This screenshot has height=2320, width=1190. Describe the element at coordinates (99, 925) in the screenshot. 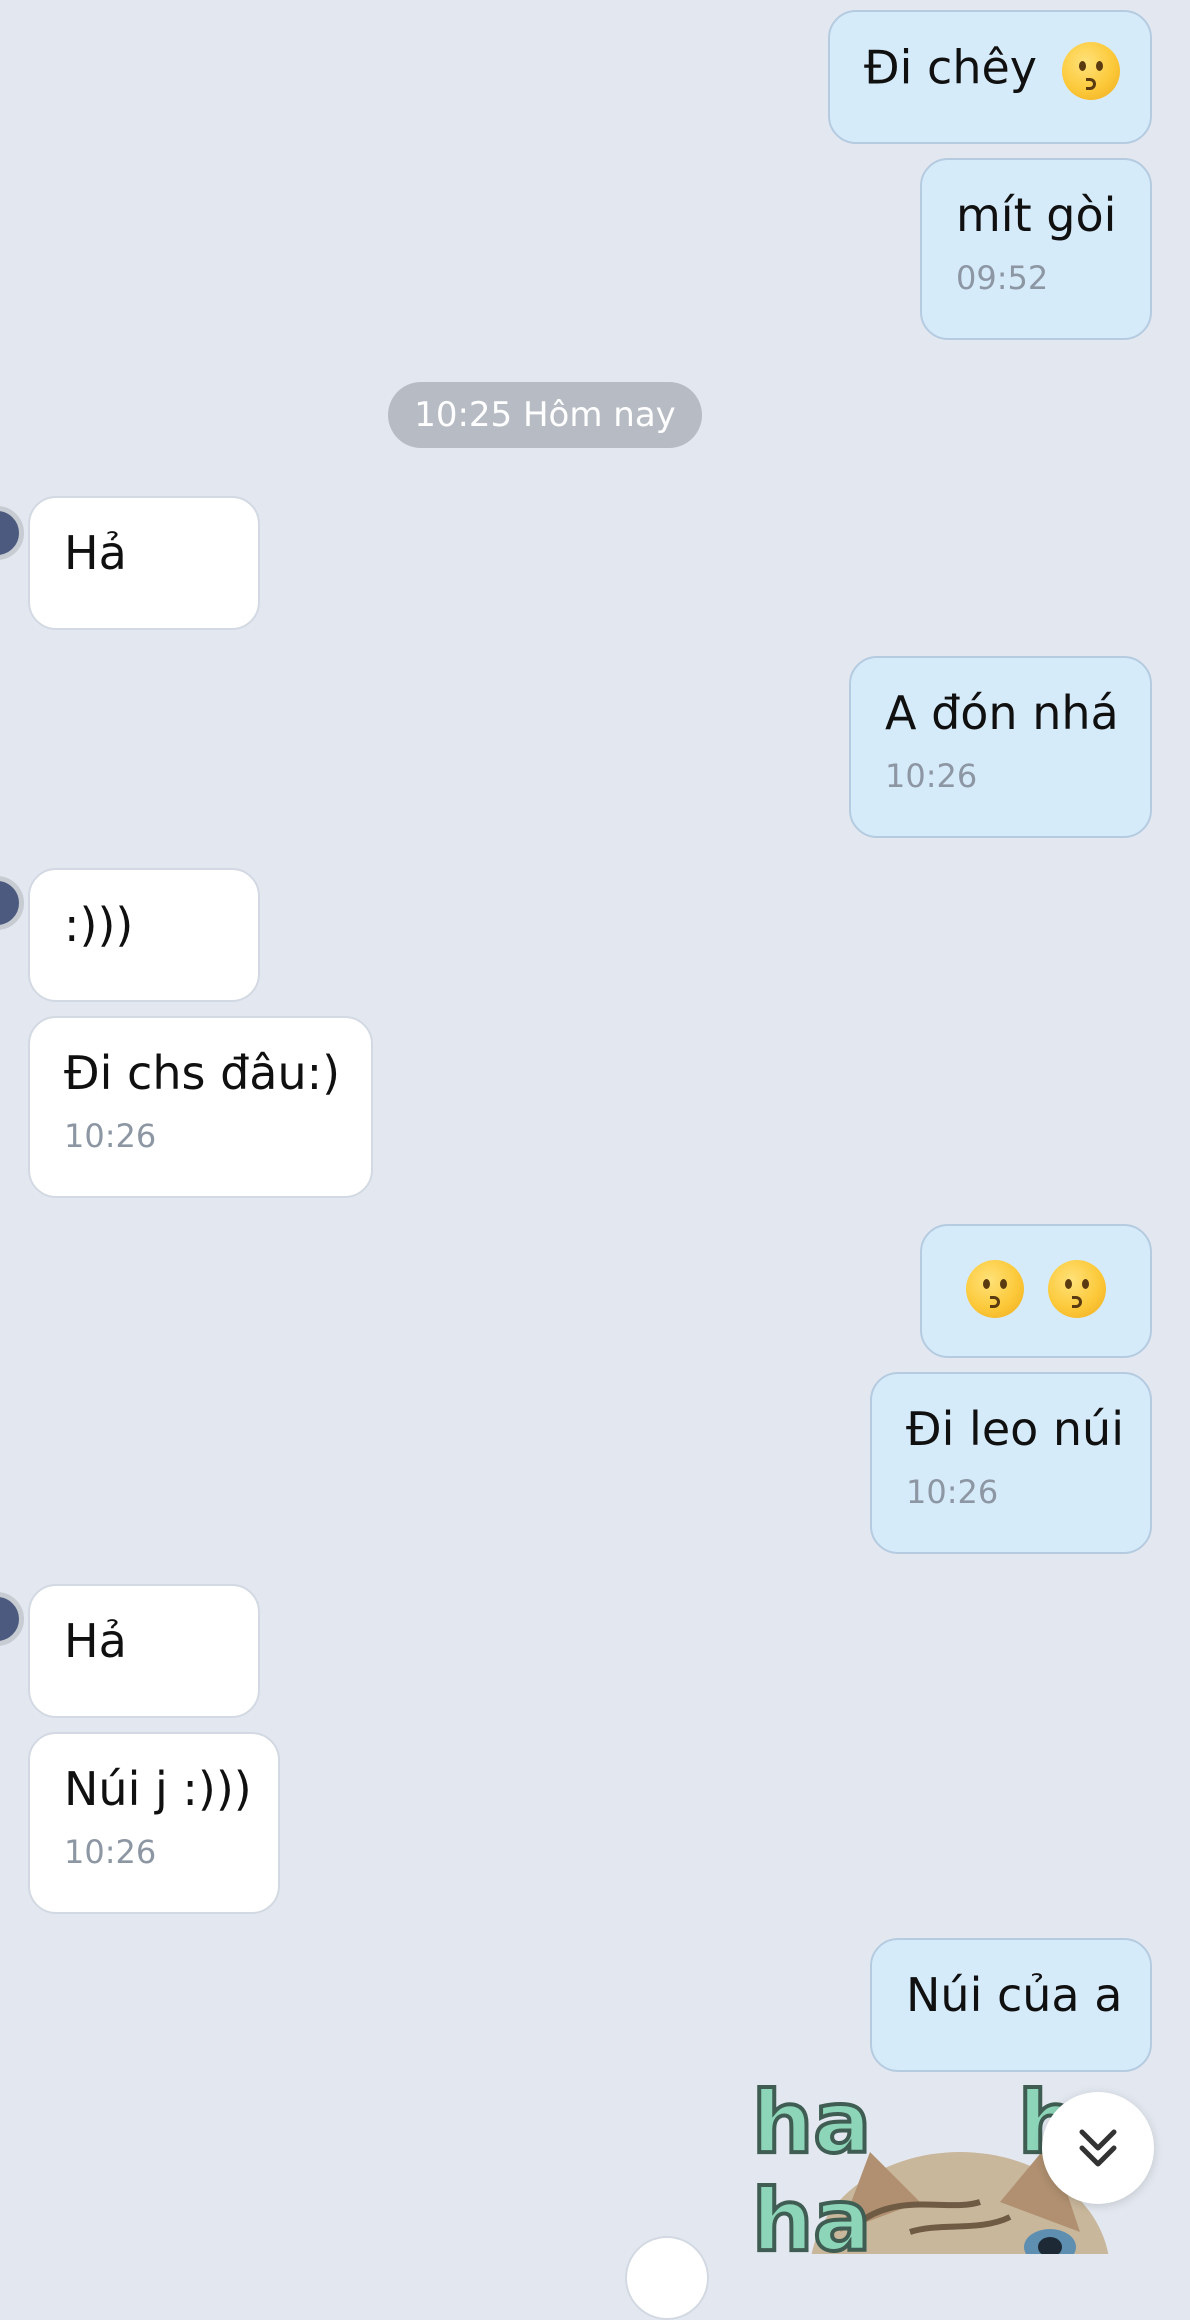

I see `message-text: :)))` at that location.